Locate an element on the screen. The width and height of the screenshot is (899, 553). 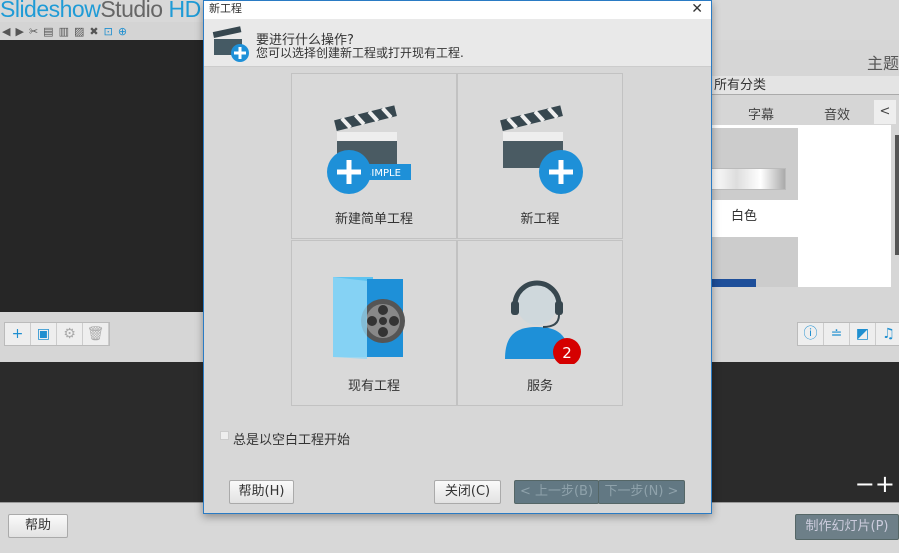
zoom-fit-icon: ⊡ is located at coordinates (108, 31).